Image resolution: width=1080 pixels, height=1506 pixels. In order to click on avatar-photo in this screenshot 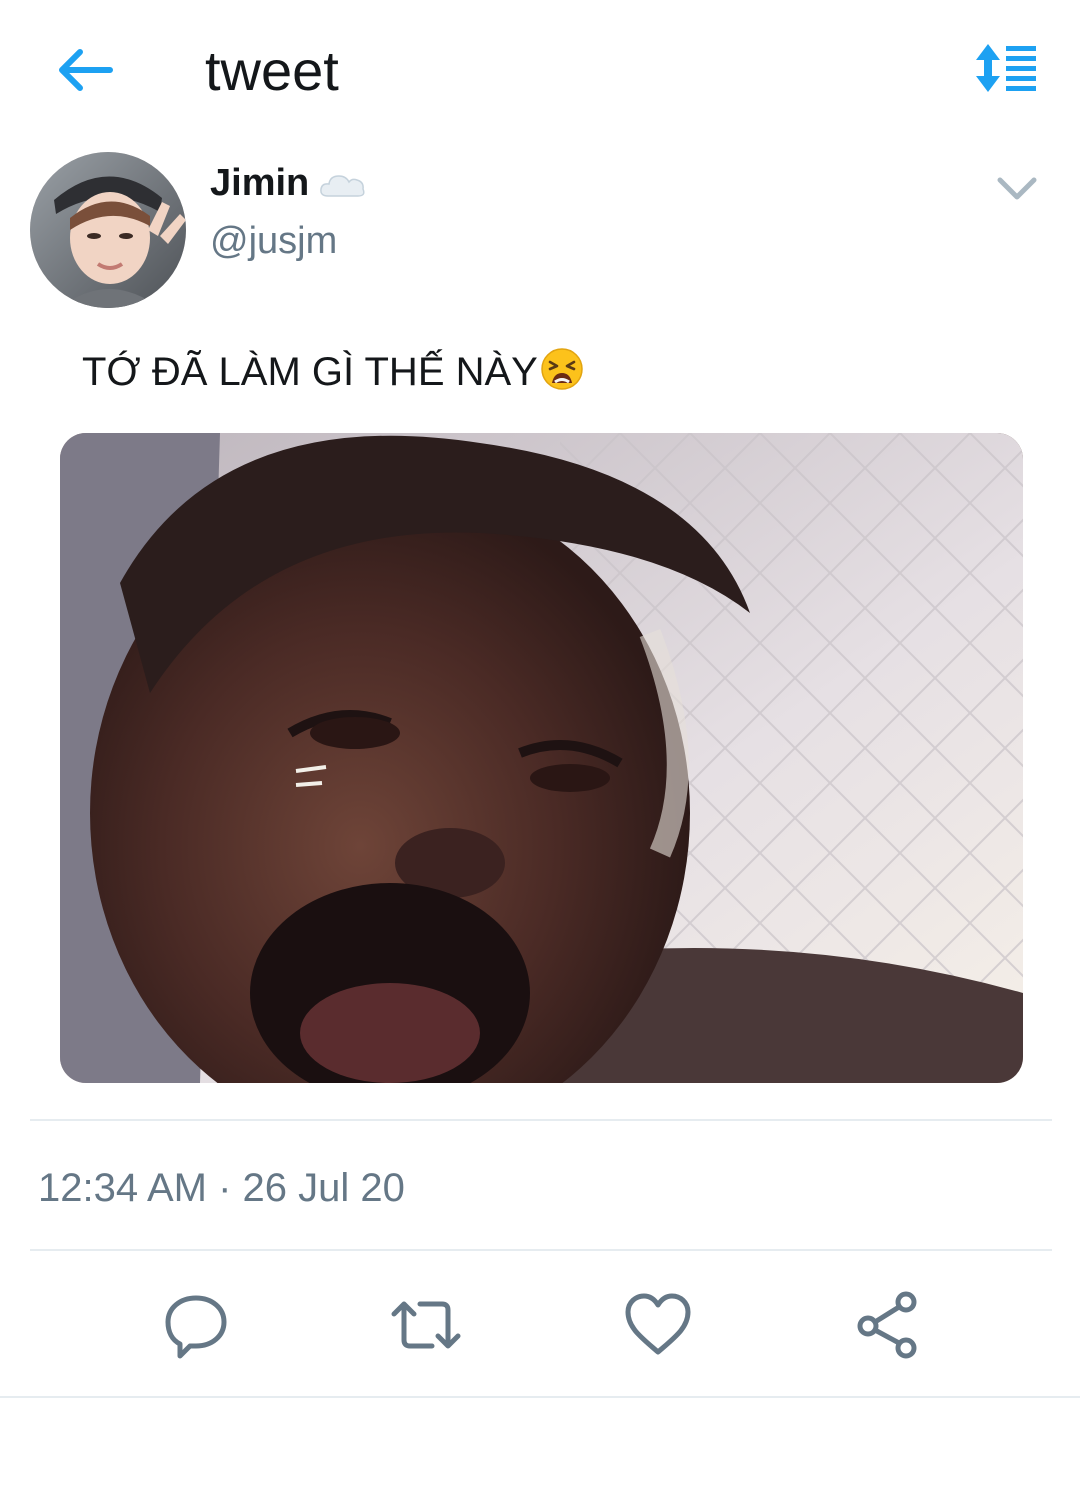, I will do `click(108, 230)`.